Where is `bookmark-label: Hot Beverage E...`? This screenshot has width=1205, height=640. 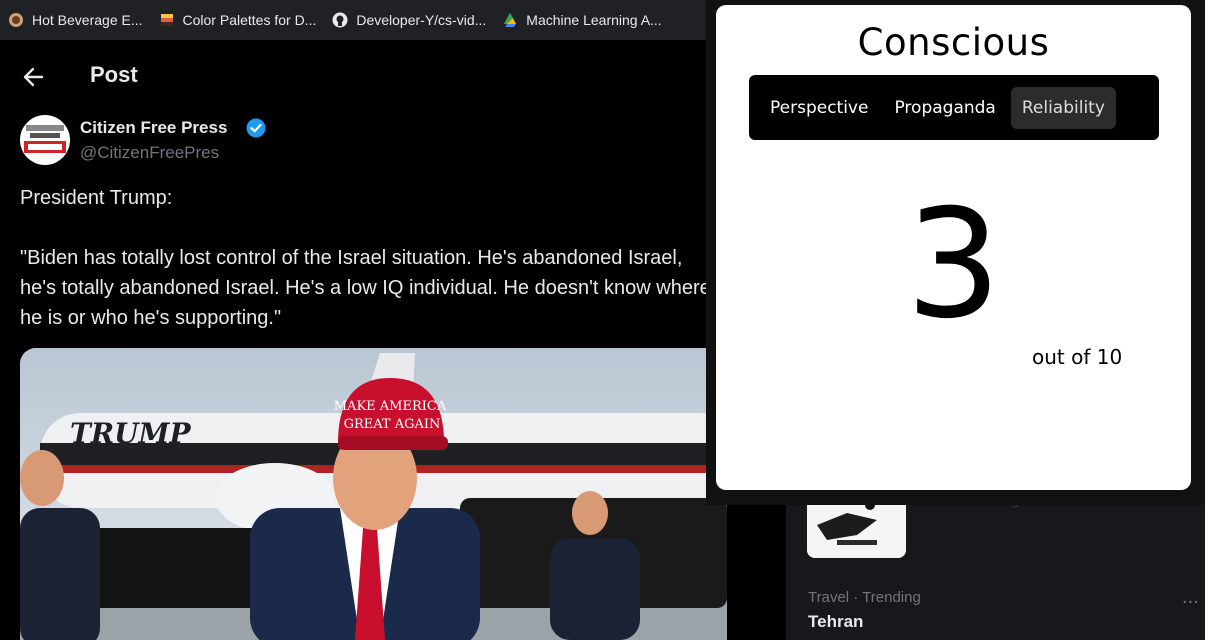 bookmark-label: Hot Beverage E... is located at coordinates (87, 20).